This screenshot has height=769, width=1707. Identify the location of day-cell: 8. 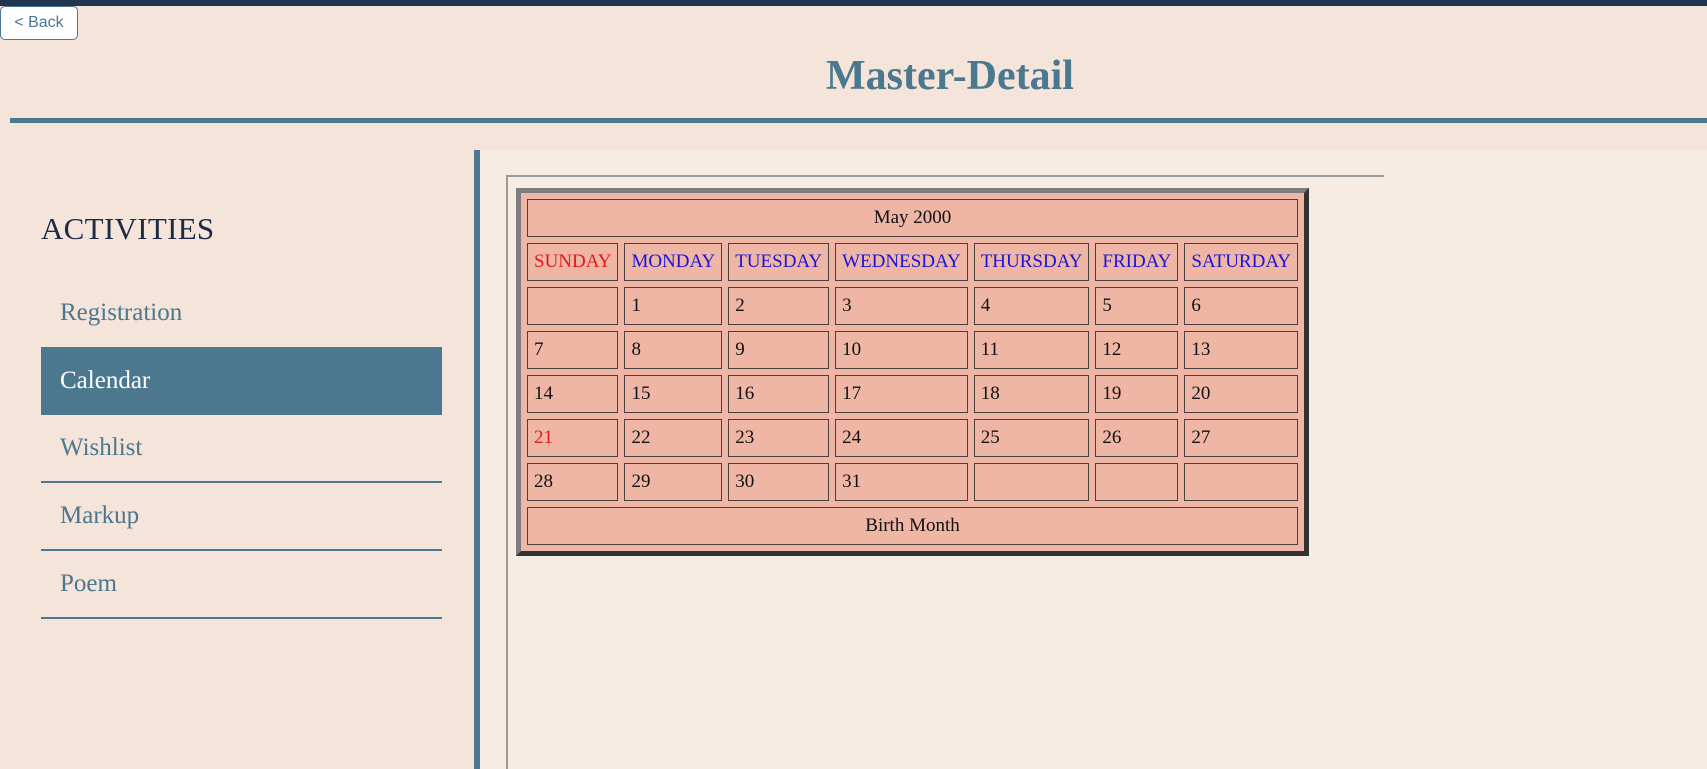
(673, 350).